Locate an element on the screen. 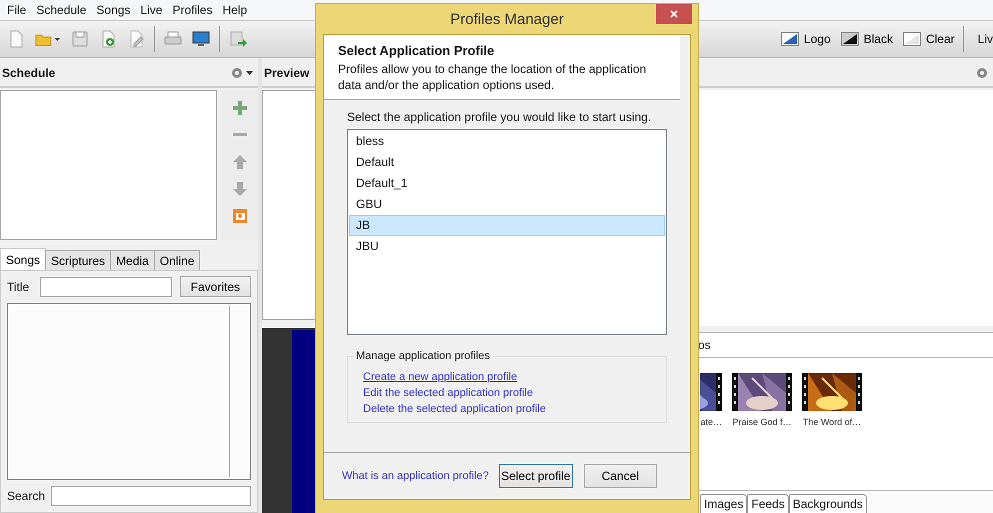 The height and width of the screenshot is (513, 993). menu-item: Schedule is located at coordinates (61, 10).